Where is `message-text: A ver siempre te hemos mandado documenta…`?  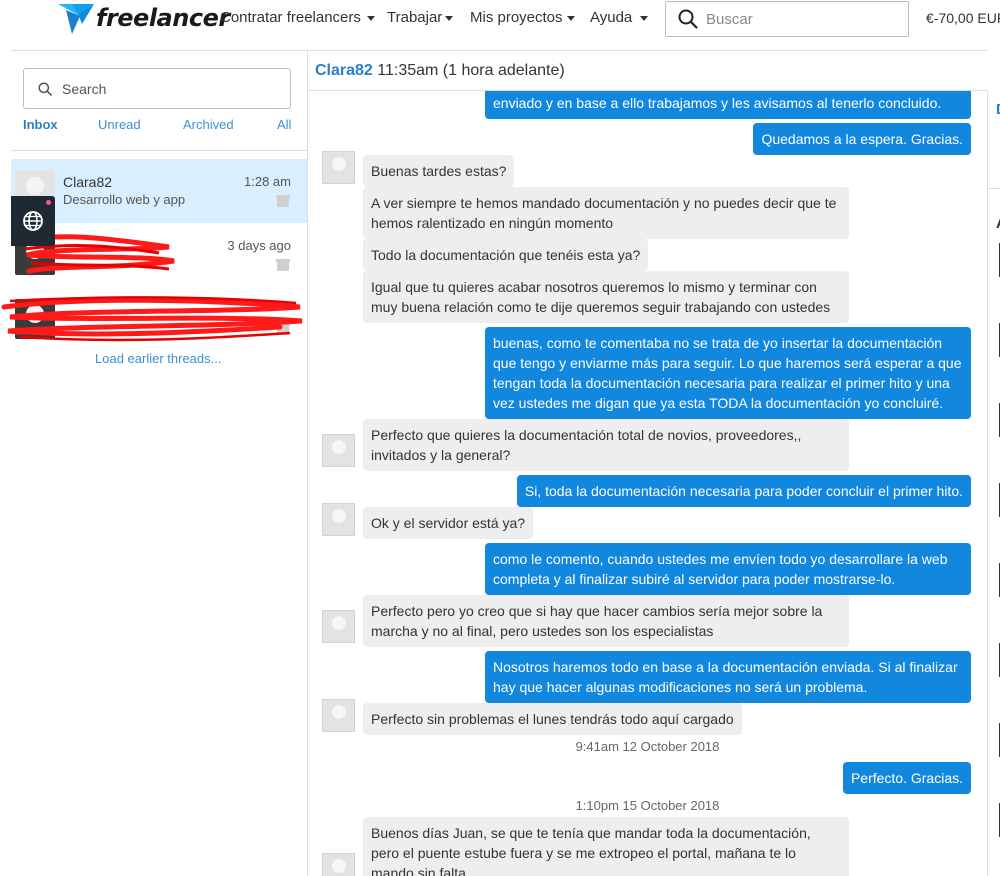
message-text: A ver siempre te hemos mandado documenta… is located at coordinates (604, 213).